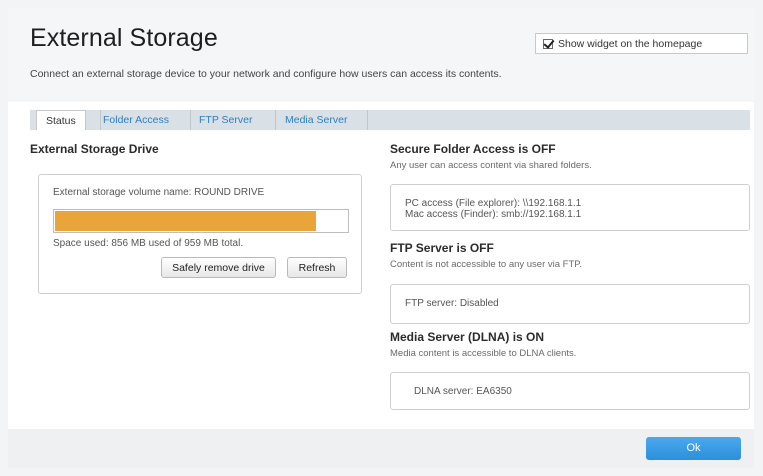 The width and height of the screenshot is (763, 476). What do you see at coordinates (630, 43) in the screenshot?
I see `show-widget-label: Show widget on the homepage` at bounding box center [630, 43].